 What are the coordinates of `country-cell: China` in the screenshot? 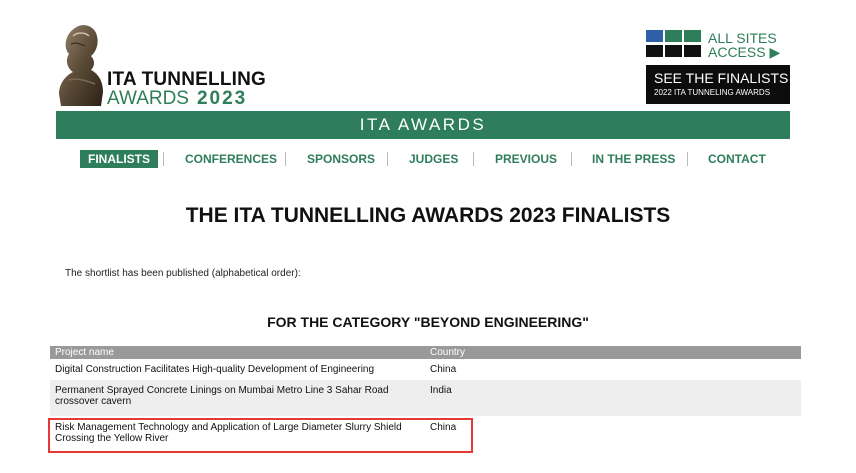 It's located at (443, 369).